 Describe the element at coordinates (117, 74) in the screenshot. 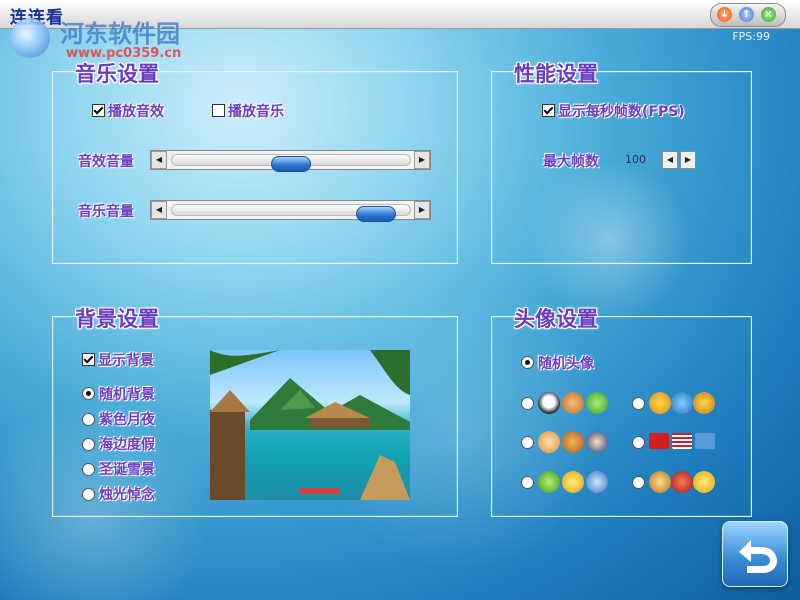

I see `music-settings-title: 音乐设置` at that location.